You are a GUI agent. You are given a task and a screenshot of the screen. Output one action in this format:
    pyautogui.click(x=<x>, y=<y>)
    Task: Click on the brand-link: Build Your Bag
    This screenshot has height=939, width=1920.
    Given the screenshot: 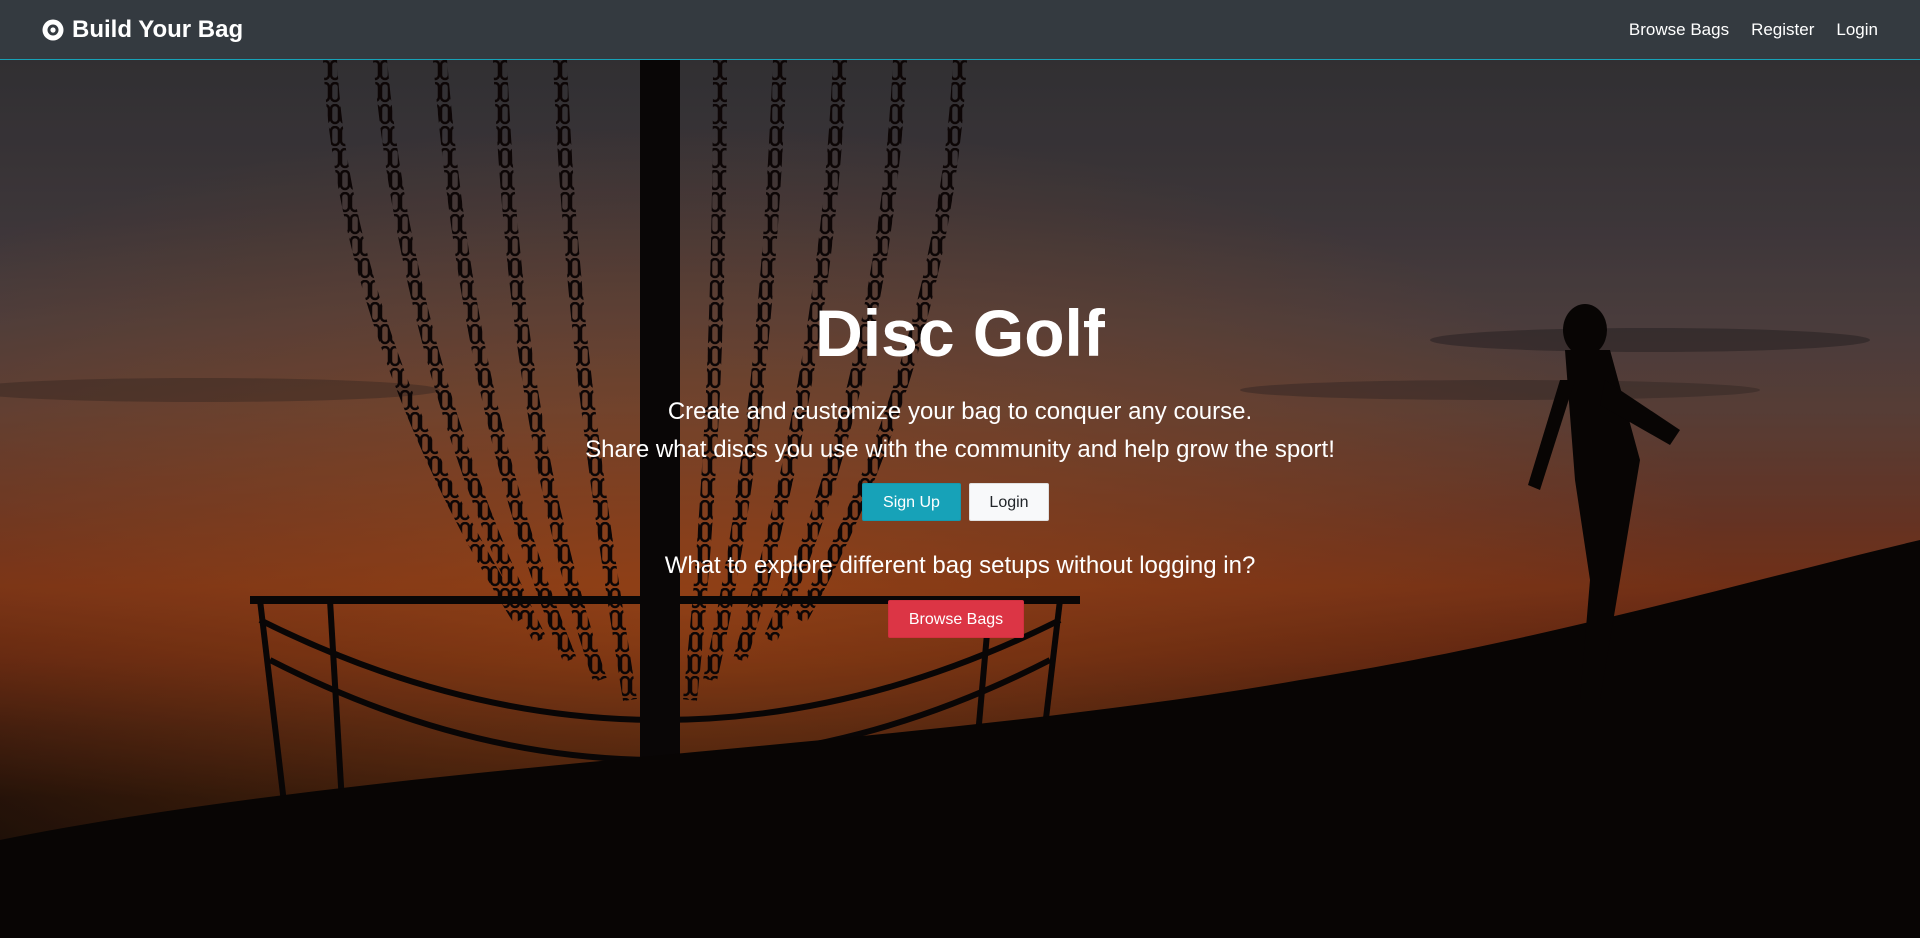 What is the action you would take?
    pyautogui.click(x=142, y=30)
    